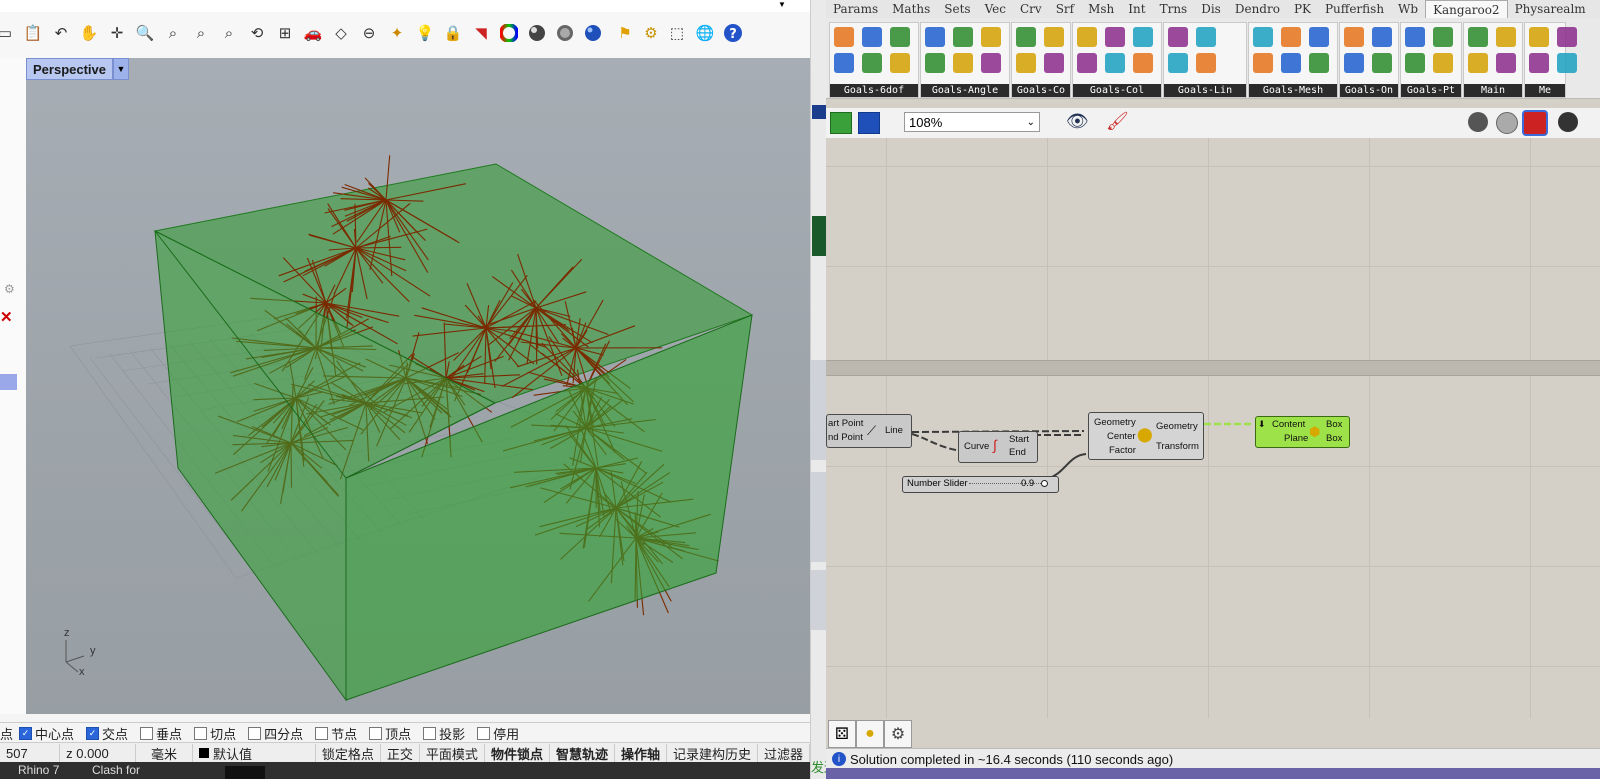  Describe the element at coordinates (46, 733) in the screenshot. I see `osnap-0: ✓ 中心点` at that location.